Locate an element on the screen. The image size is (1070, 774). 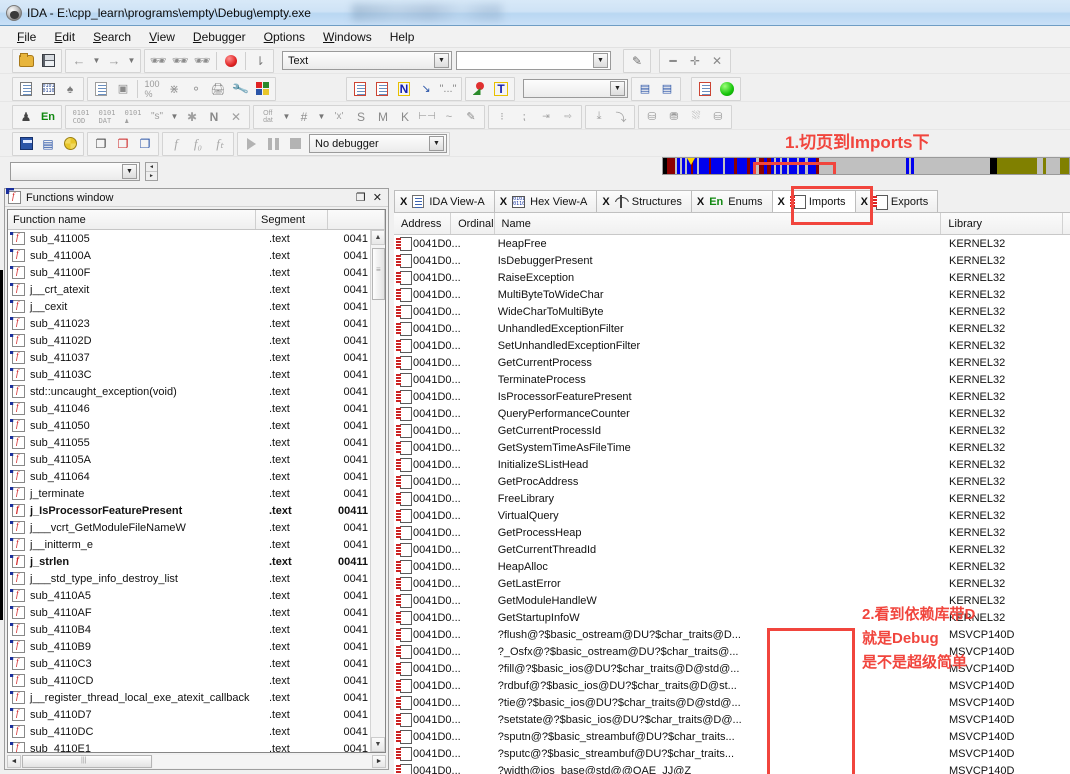
menu-item-file: FFileile is located at coordinates (26, 37).